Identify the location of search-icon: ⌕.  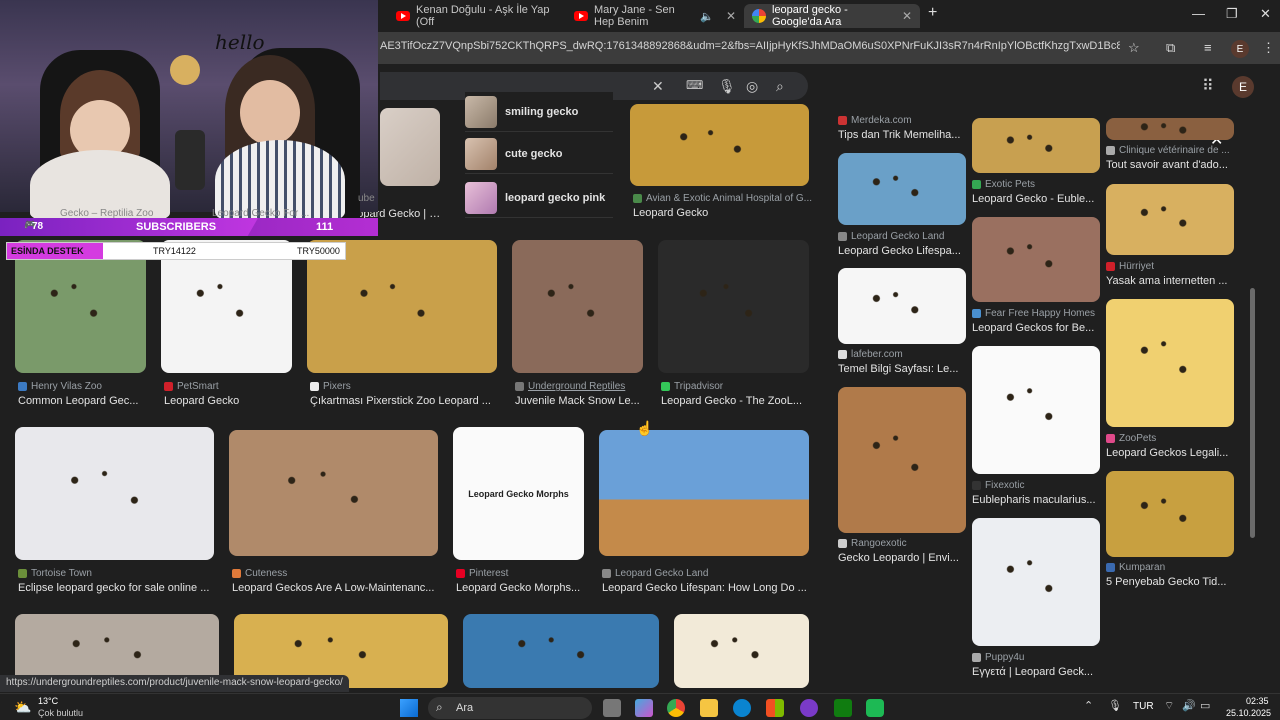
(780, 86).